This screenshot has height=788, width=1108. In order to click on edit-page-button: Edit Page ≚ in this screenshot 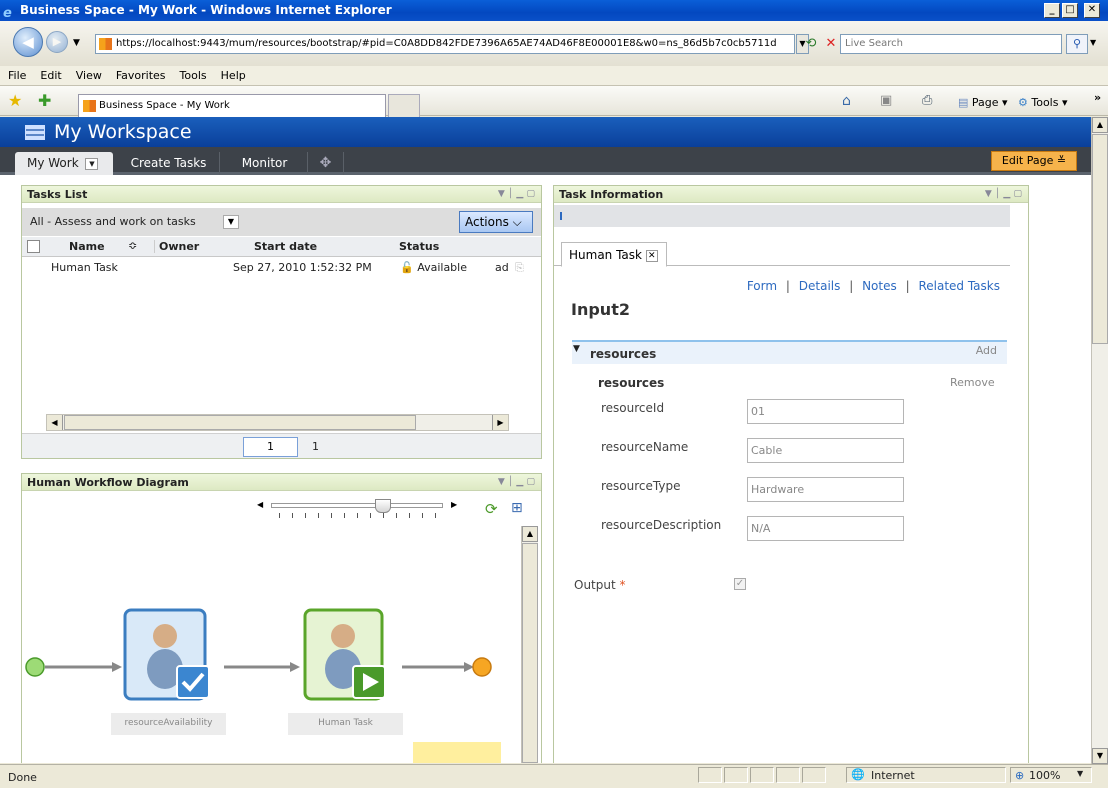, I will do `click(1034, 161)`.